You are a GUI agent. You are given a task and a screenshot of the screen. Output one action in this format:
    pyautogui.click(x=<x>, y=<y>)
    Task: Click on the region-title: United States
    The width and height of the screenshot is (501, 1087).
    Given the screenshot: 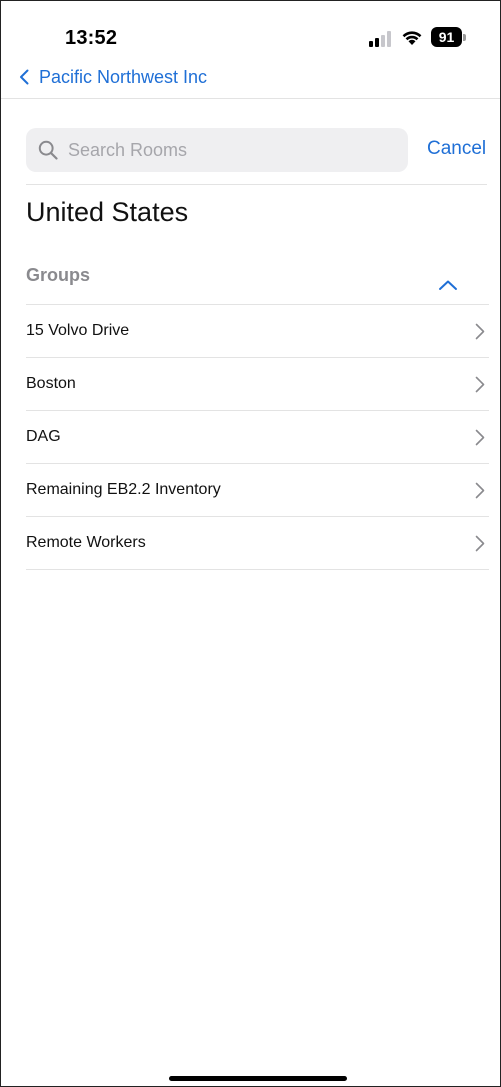 What is the action you would take?
    pyautogui.click(x=107, y=212)
    